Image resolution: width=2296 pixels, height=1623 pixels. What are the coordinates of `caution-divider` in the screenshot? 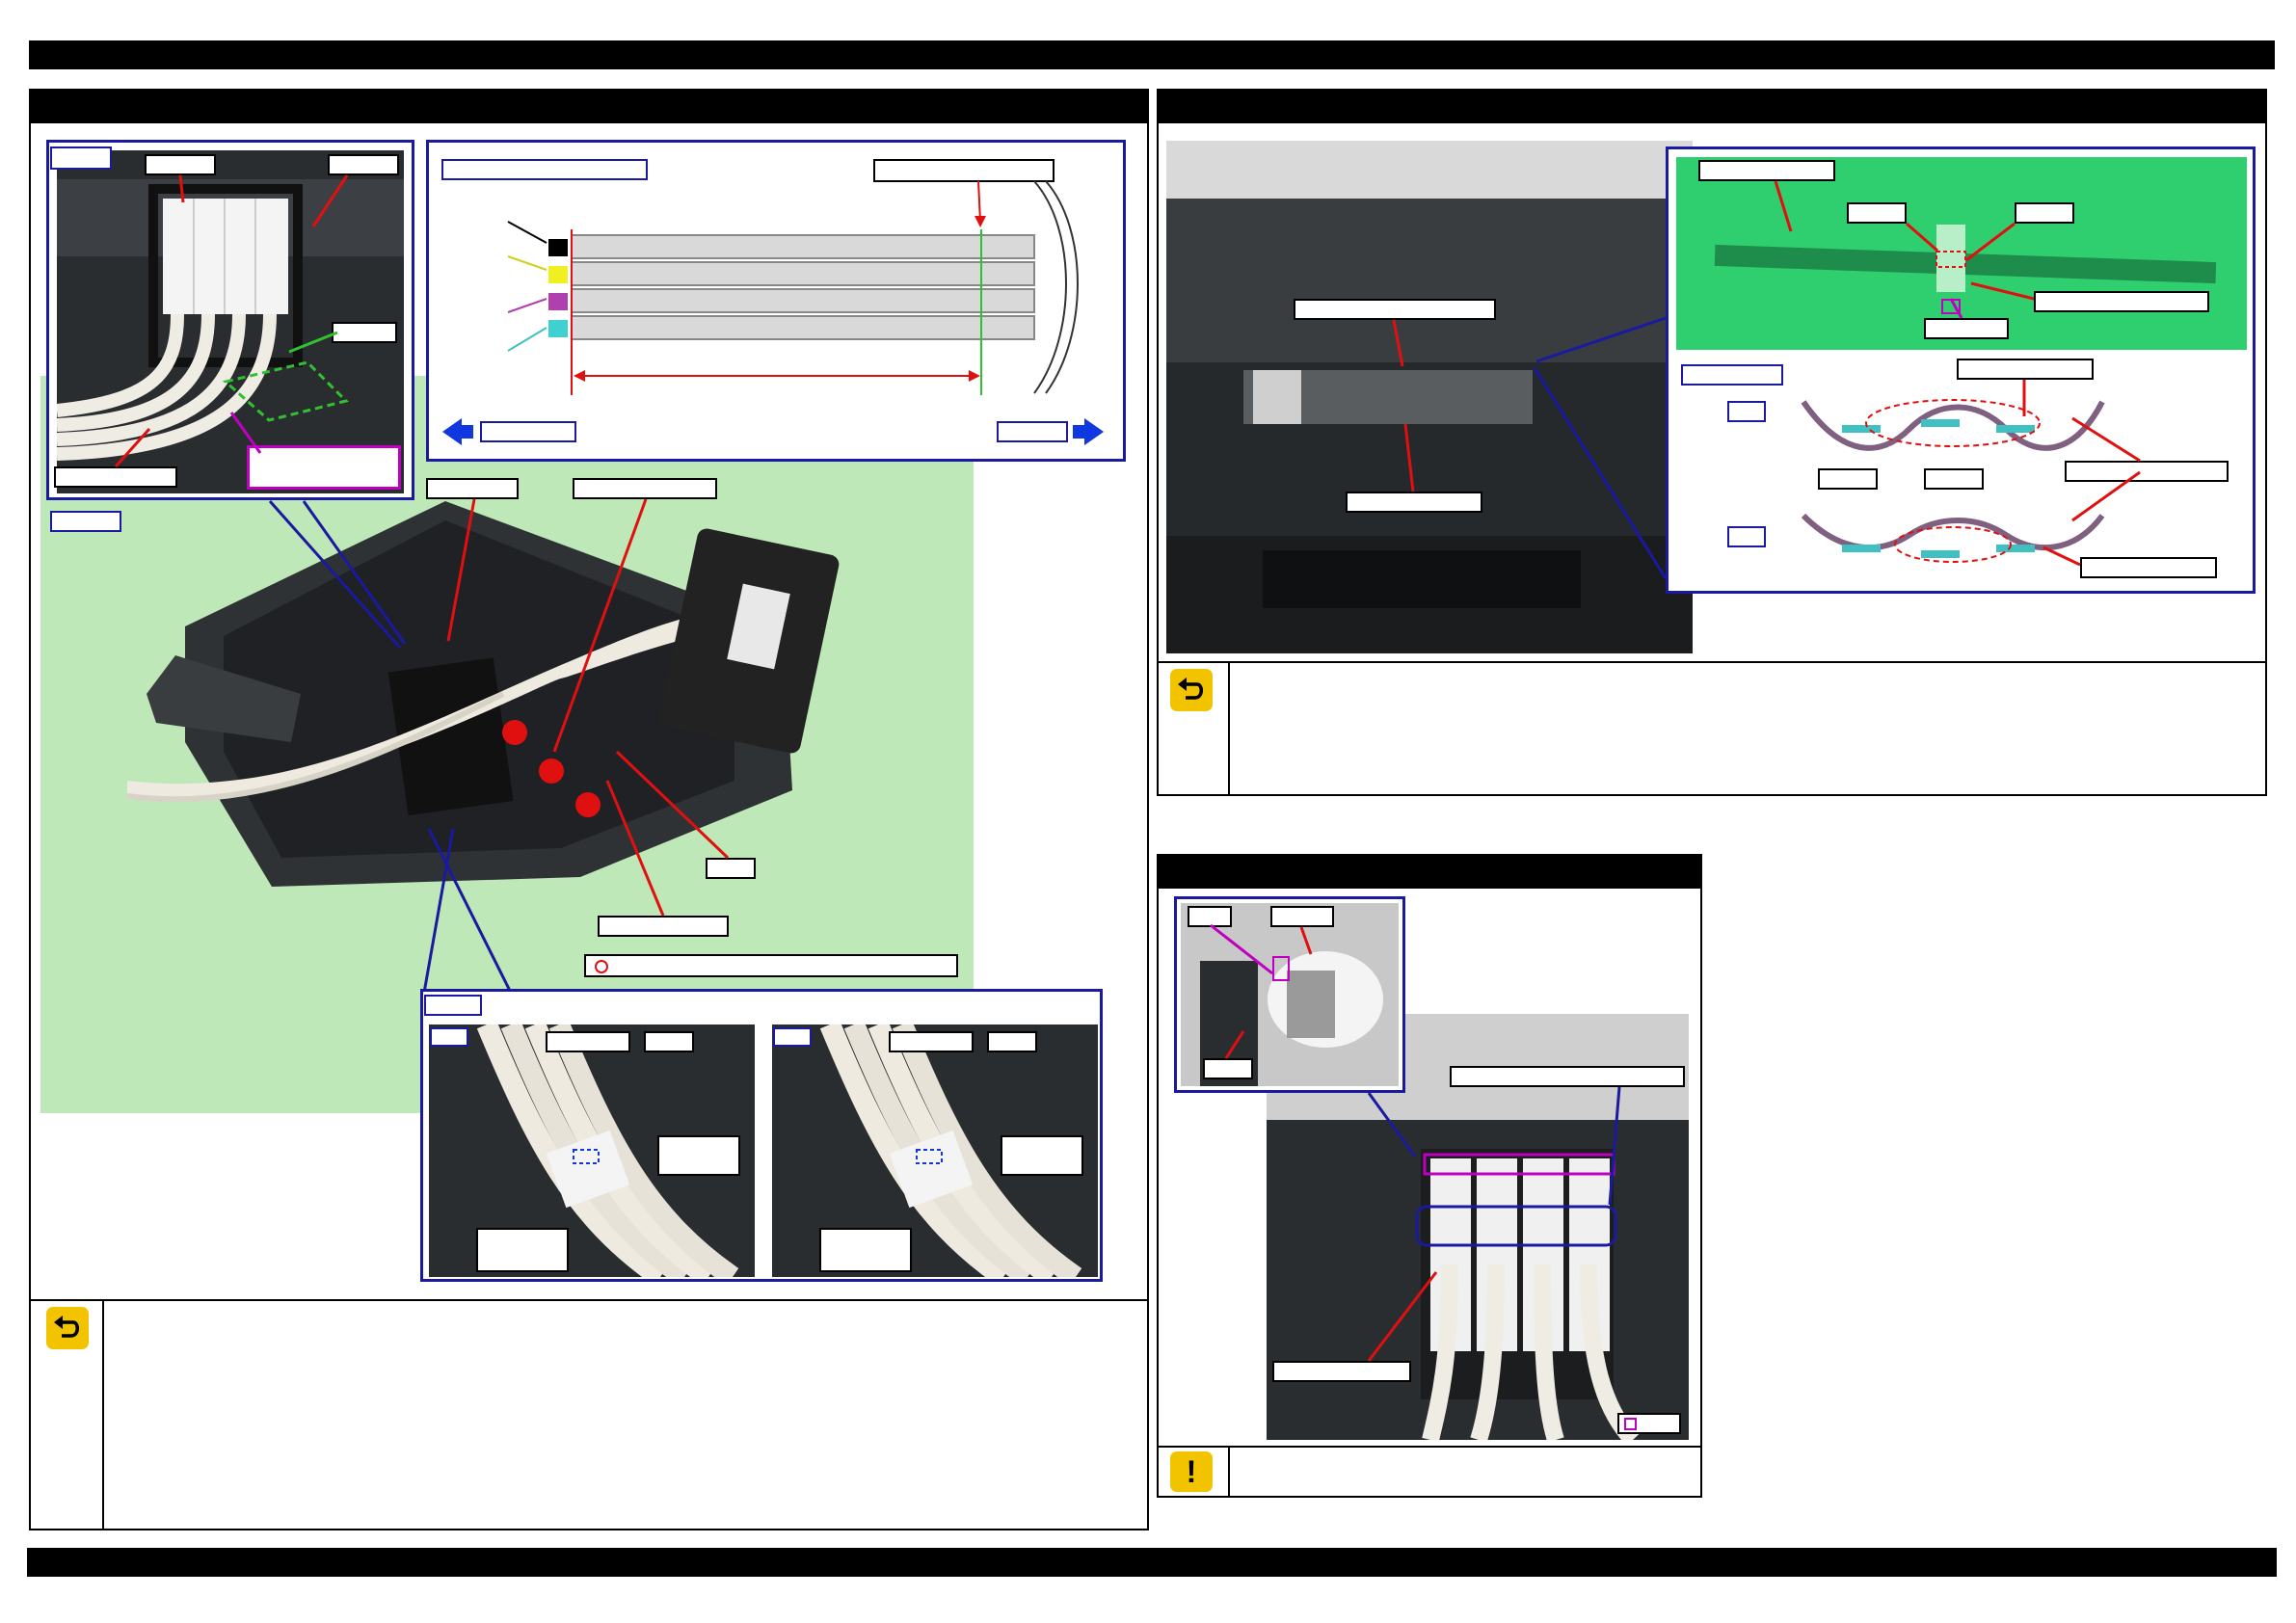 It's located at (1429, 1447).